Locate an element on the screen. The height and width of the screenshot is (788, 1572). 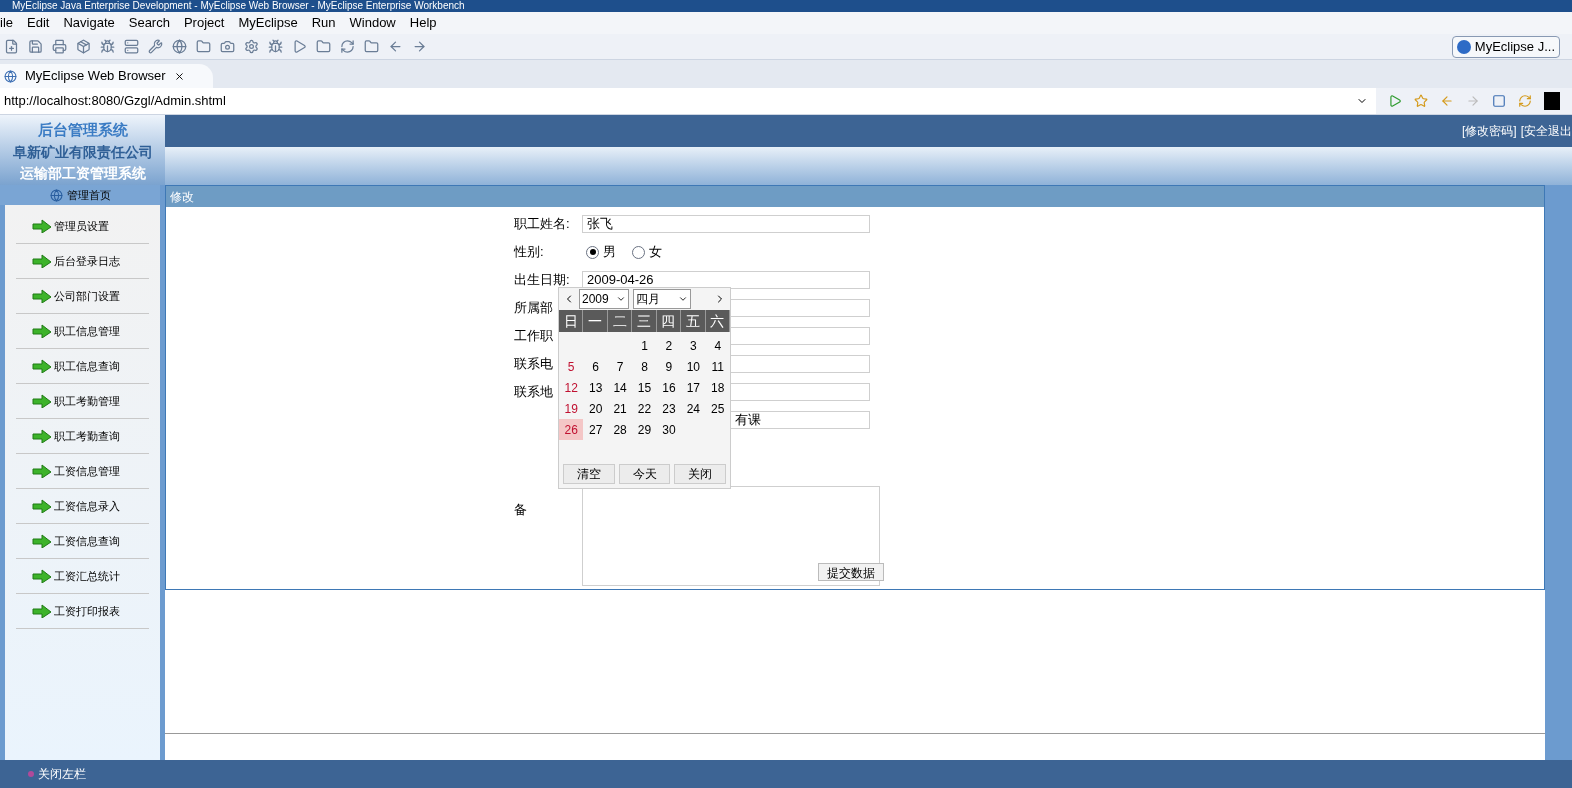
weekday-header: 三 is located at coordinates (644, 321).